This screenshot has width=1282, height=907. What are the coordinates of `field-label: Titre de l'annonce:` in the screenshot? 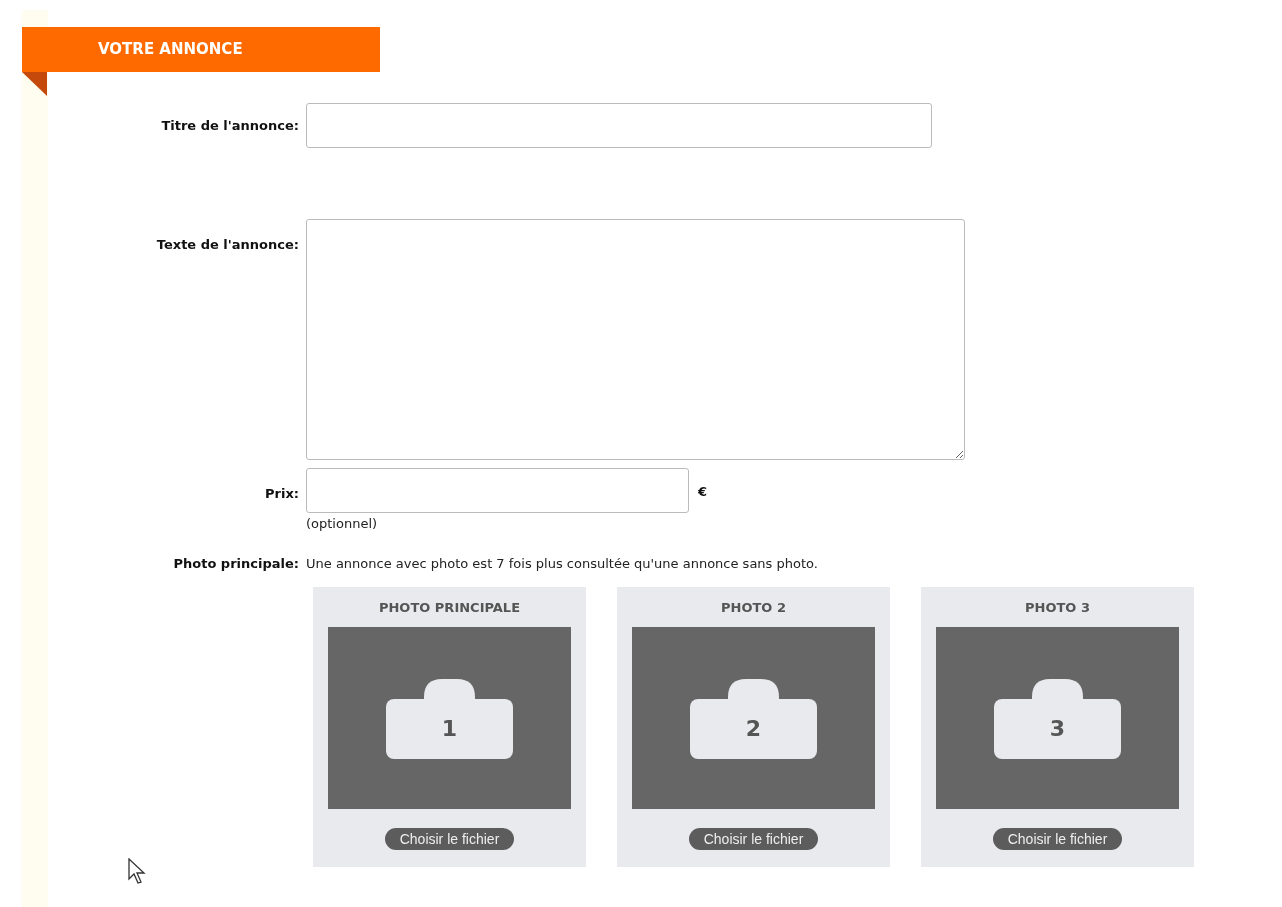 It's located at (230, 125).